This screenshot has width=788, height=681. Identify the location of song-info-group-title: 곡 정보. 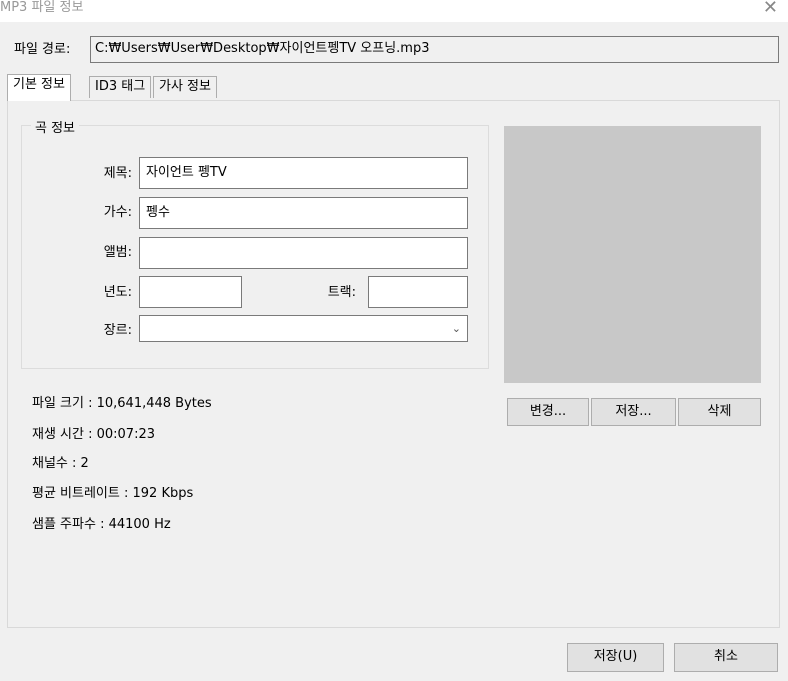
(55, 126).